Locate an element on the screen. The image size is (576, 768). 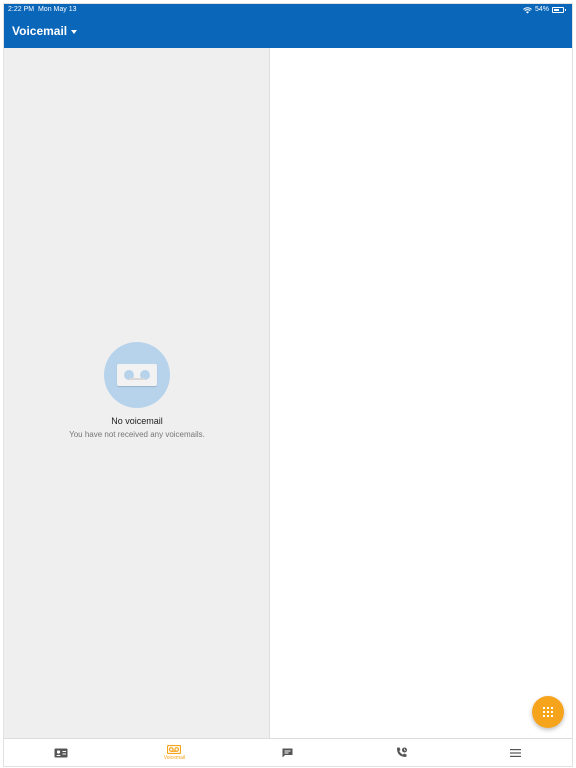
empty-state-title: No voicemail is located at coordinates (137, 421).